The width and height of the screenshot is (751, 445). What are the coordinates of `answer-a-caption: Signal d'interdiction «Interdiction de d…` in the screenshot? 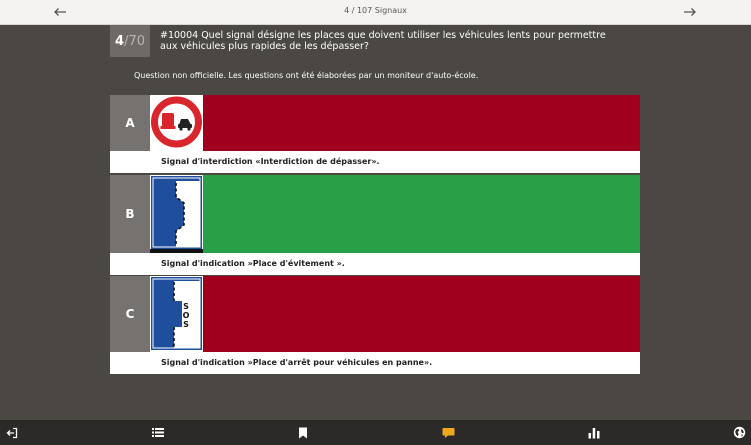 It's located at (375, 162).